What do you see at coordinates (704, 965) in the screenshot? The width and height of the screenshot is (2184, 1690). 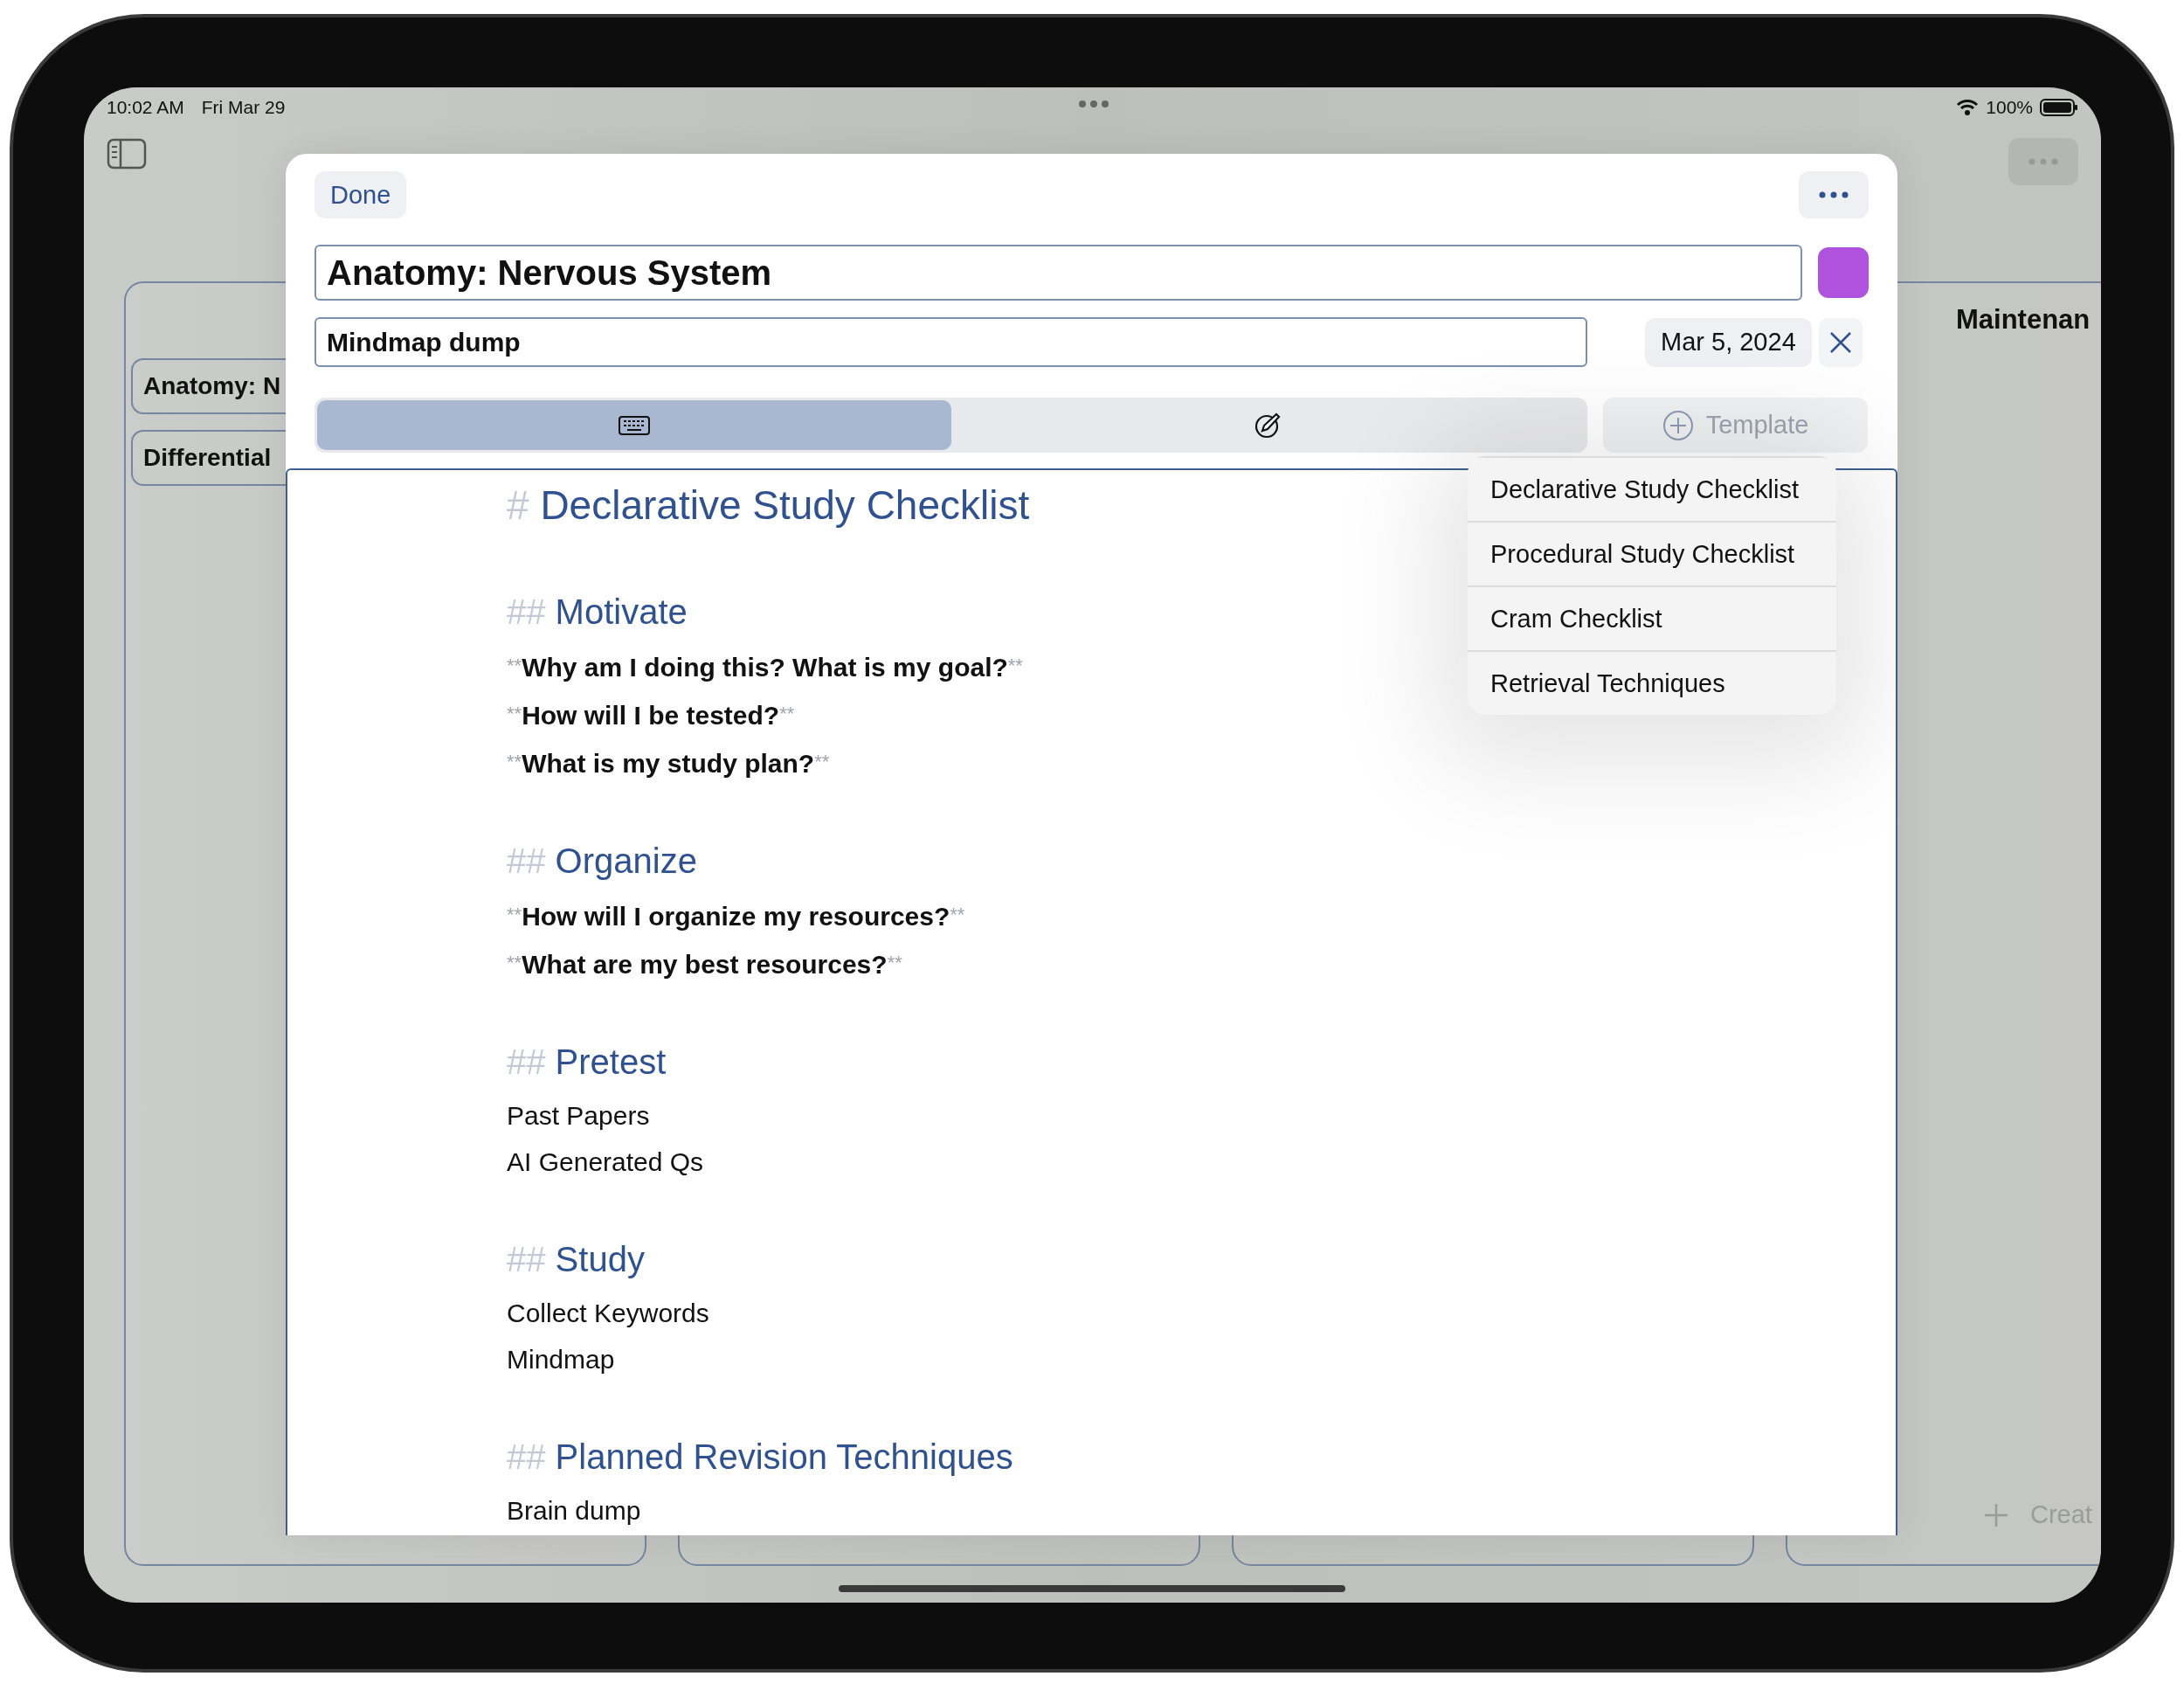 I see `question-line: $^{**}$What are my best resources?$^{**}$` at bounding box center [704, 965].